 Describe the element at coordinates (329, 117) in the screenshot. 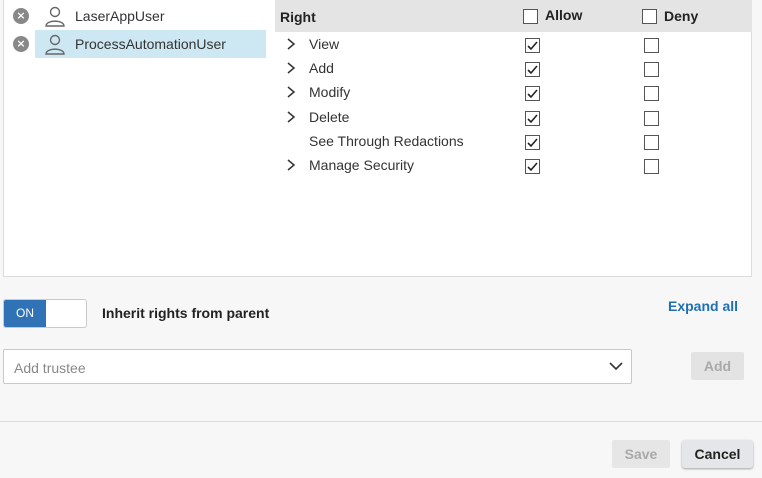

I see `right-label: Delete` at that location.